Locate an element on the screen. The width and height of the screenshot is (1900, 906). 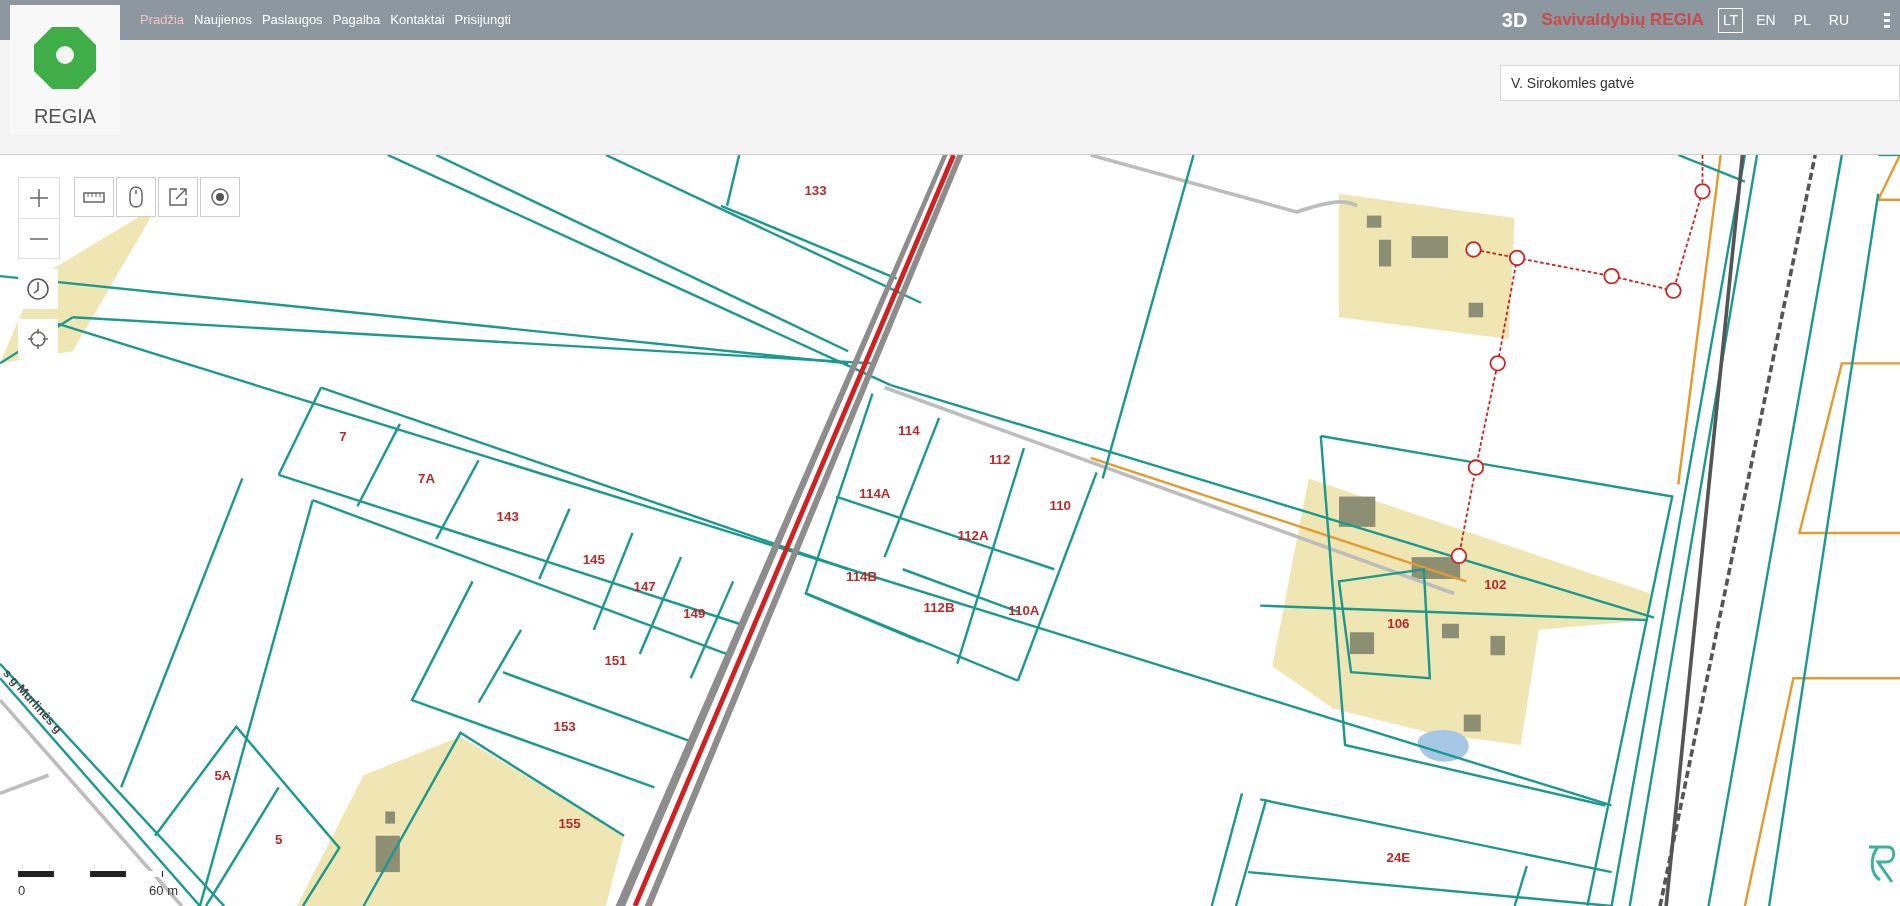
parcel-number: 153 is located at coordinates (564, 727).